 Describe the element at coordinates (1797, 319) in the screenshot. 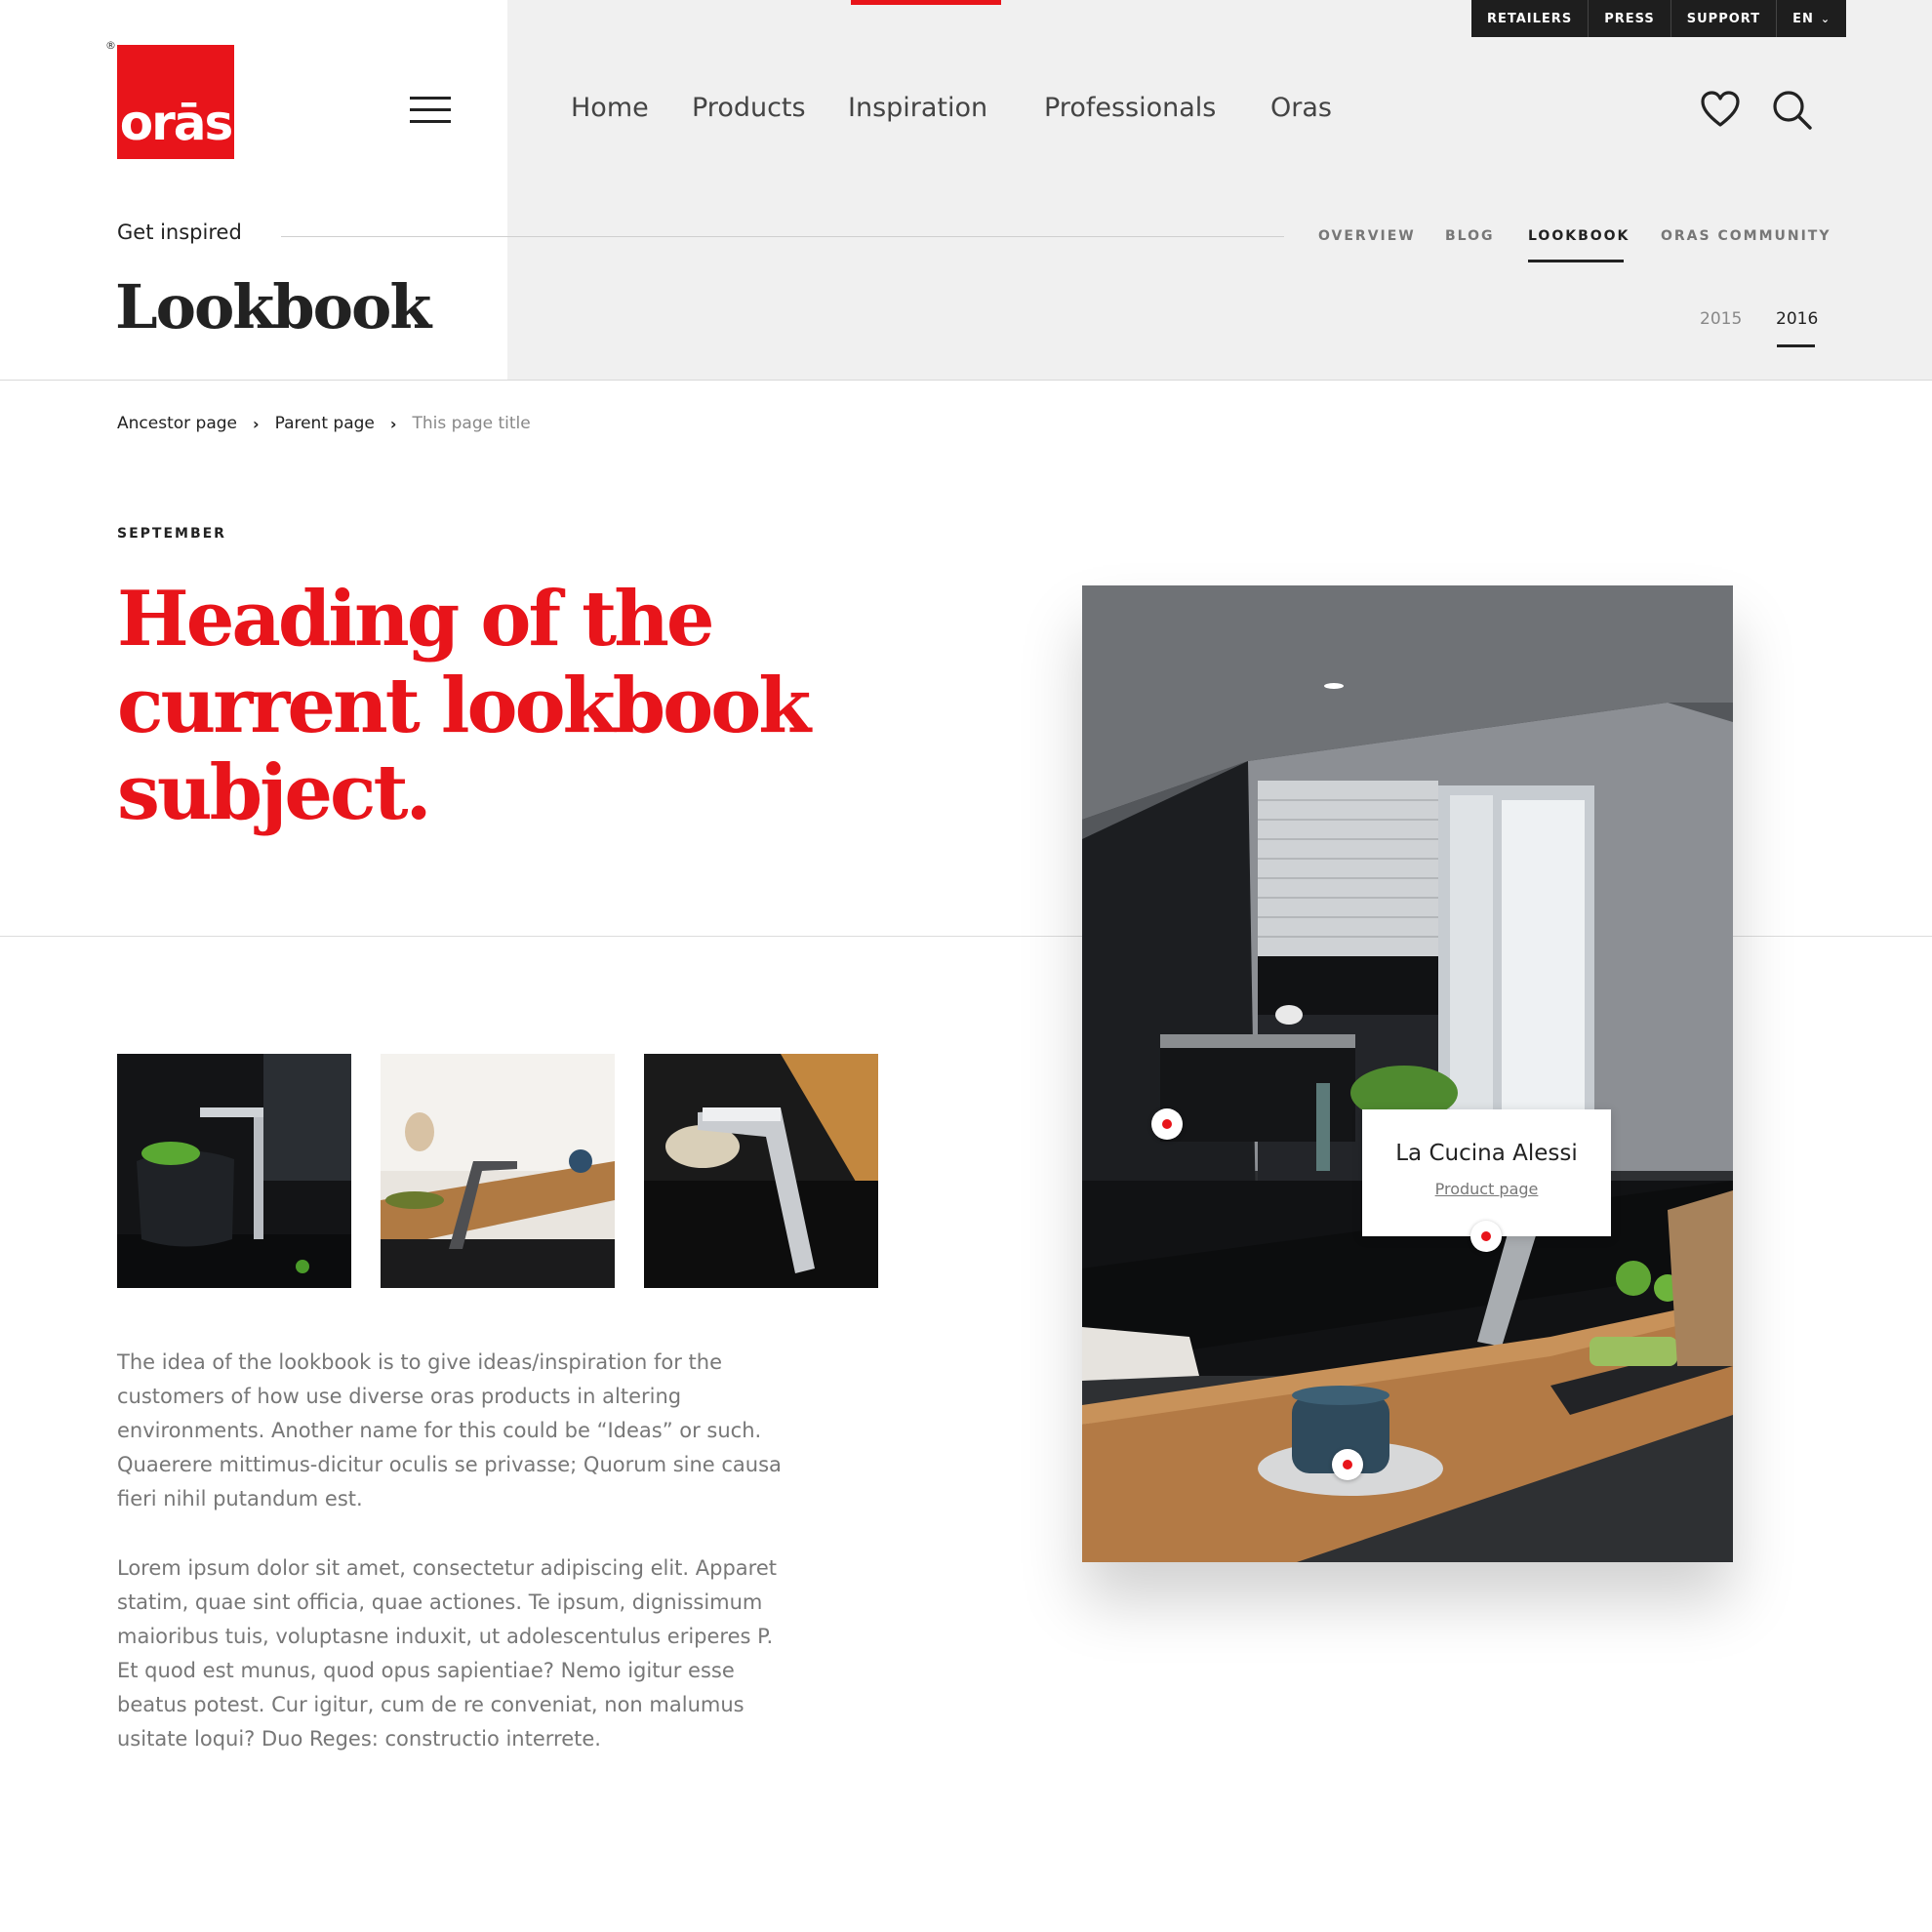

I see `year-2016: 2016` at that location.